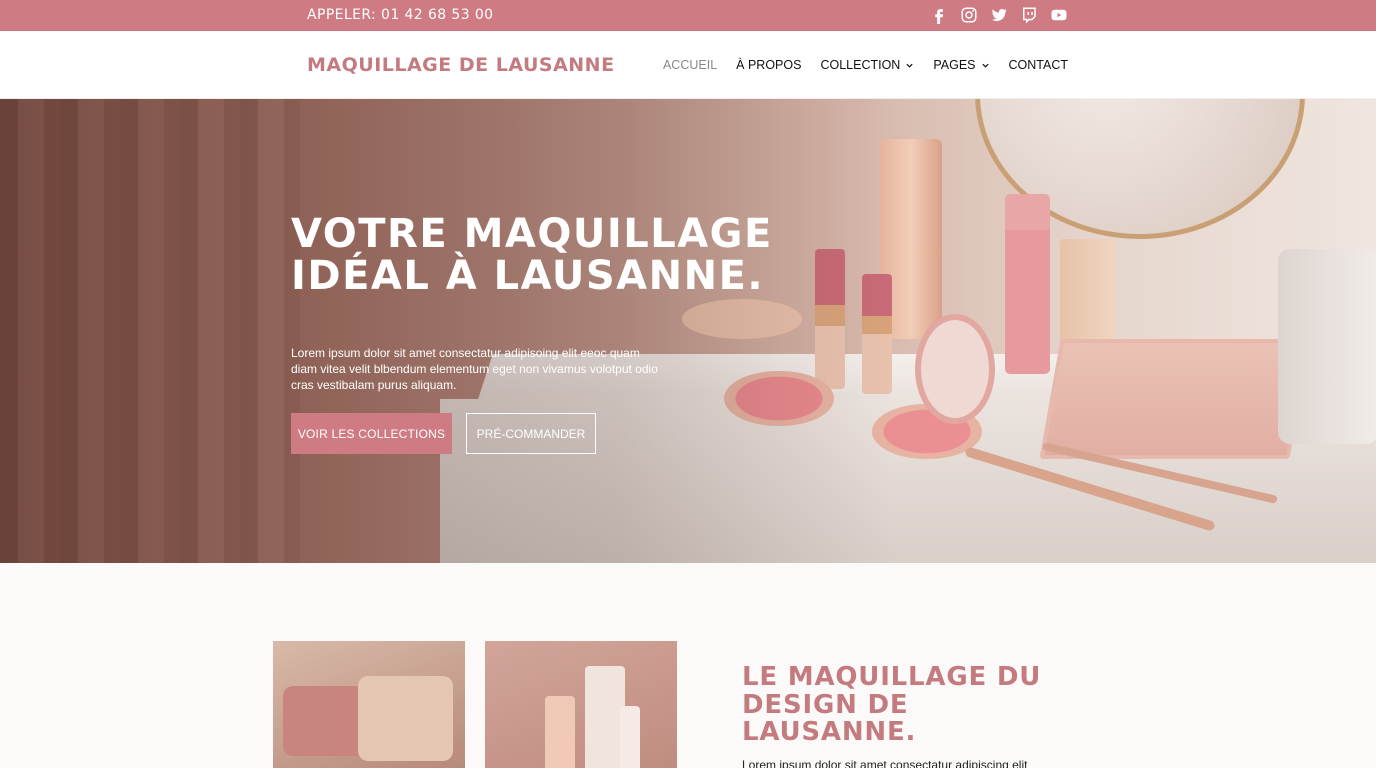 The height and width of the screenshot is (768, 1376). I want to click on social-links, so click(999, 15).